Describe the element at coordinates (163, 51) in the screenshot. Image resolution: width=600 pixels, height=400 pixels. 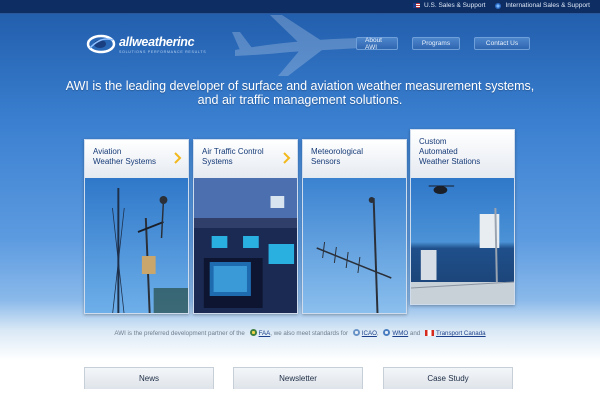
I see `logo-tagline: SOLUTIONS PERFORMANCE RESULTS` at that location.